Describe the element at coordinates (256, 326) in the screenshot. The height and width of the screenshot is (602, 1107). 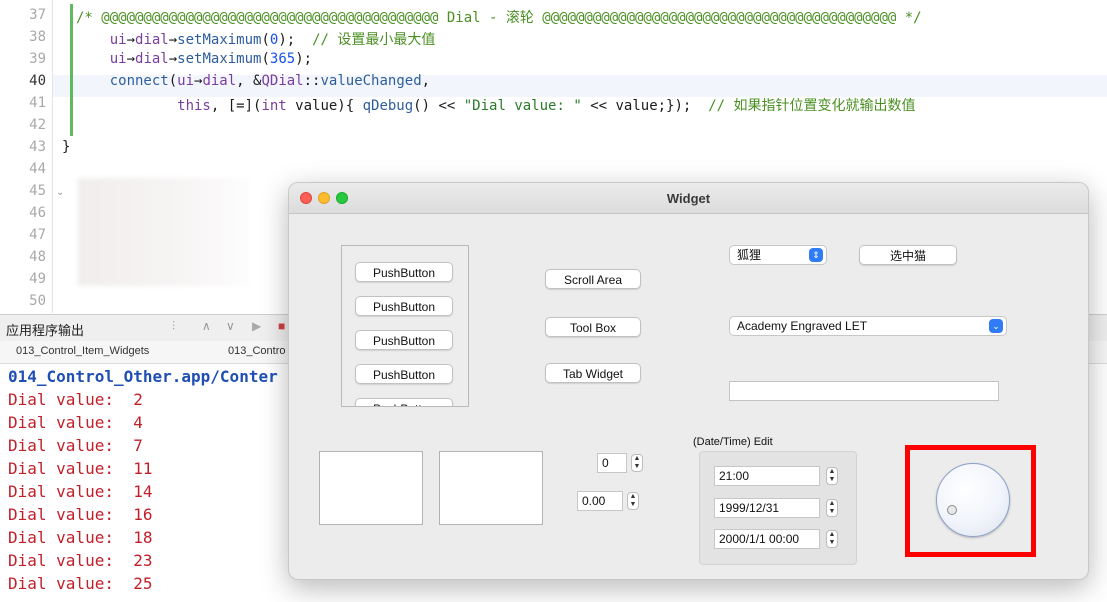
I see `run-icon: ▶` at that location.